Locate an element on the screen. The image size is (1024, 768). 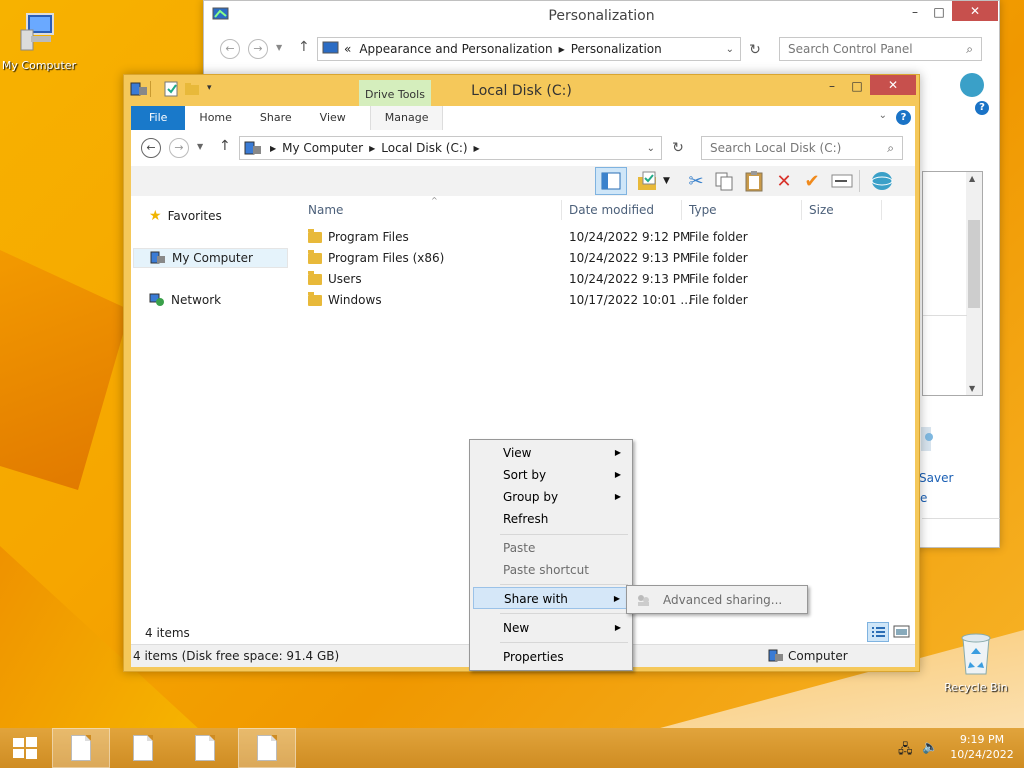
scroll-down-icon: ▼ is located at coordinates (972, 388).